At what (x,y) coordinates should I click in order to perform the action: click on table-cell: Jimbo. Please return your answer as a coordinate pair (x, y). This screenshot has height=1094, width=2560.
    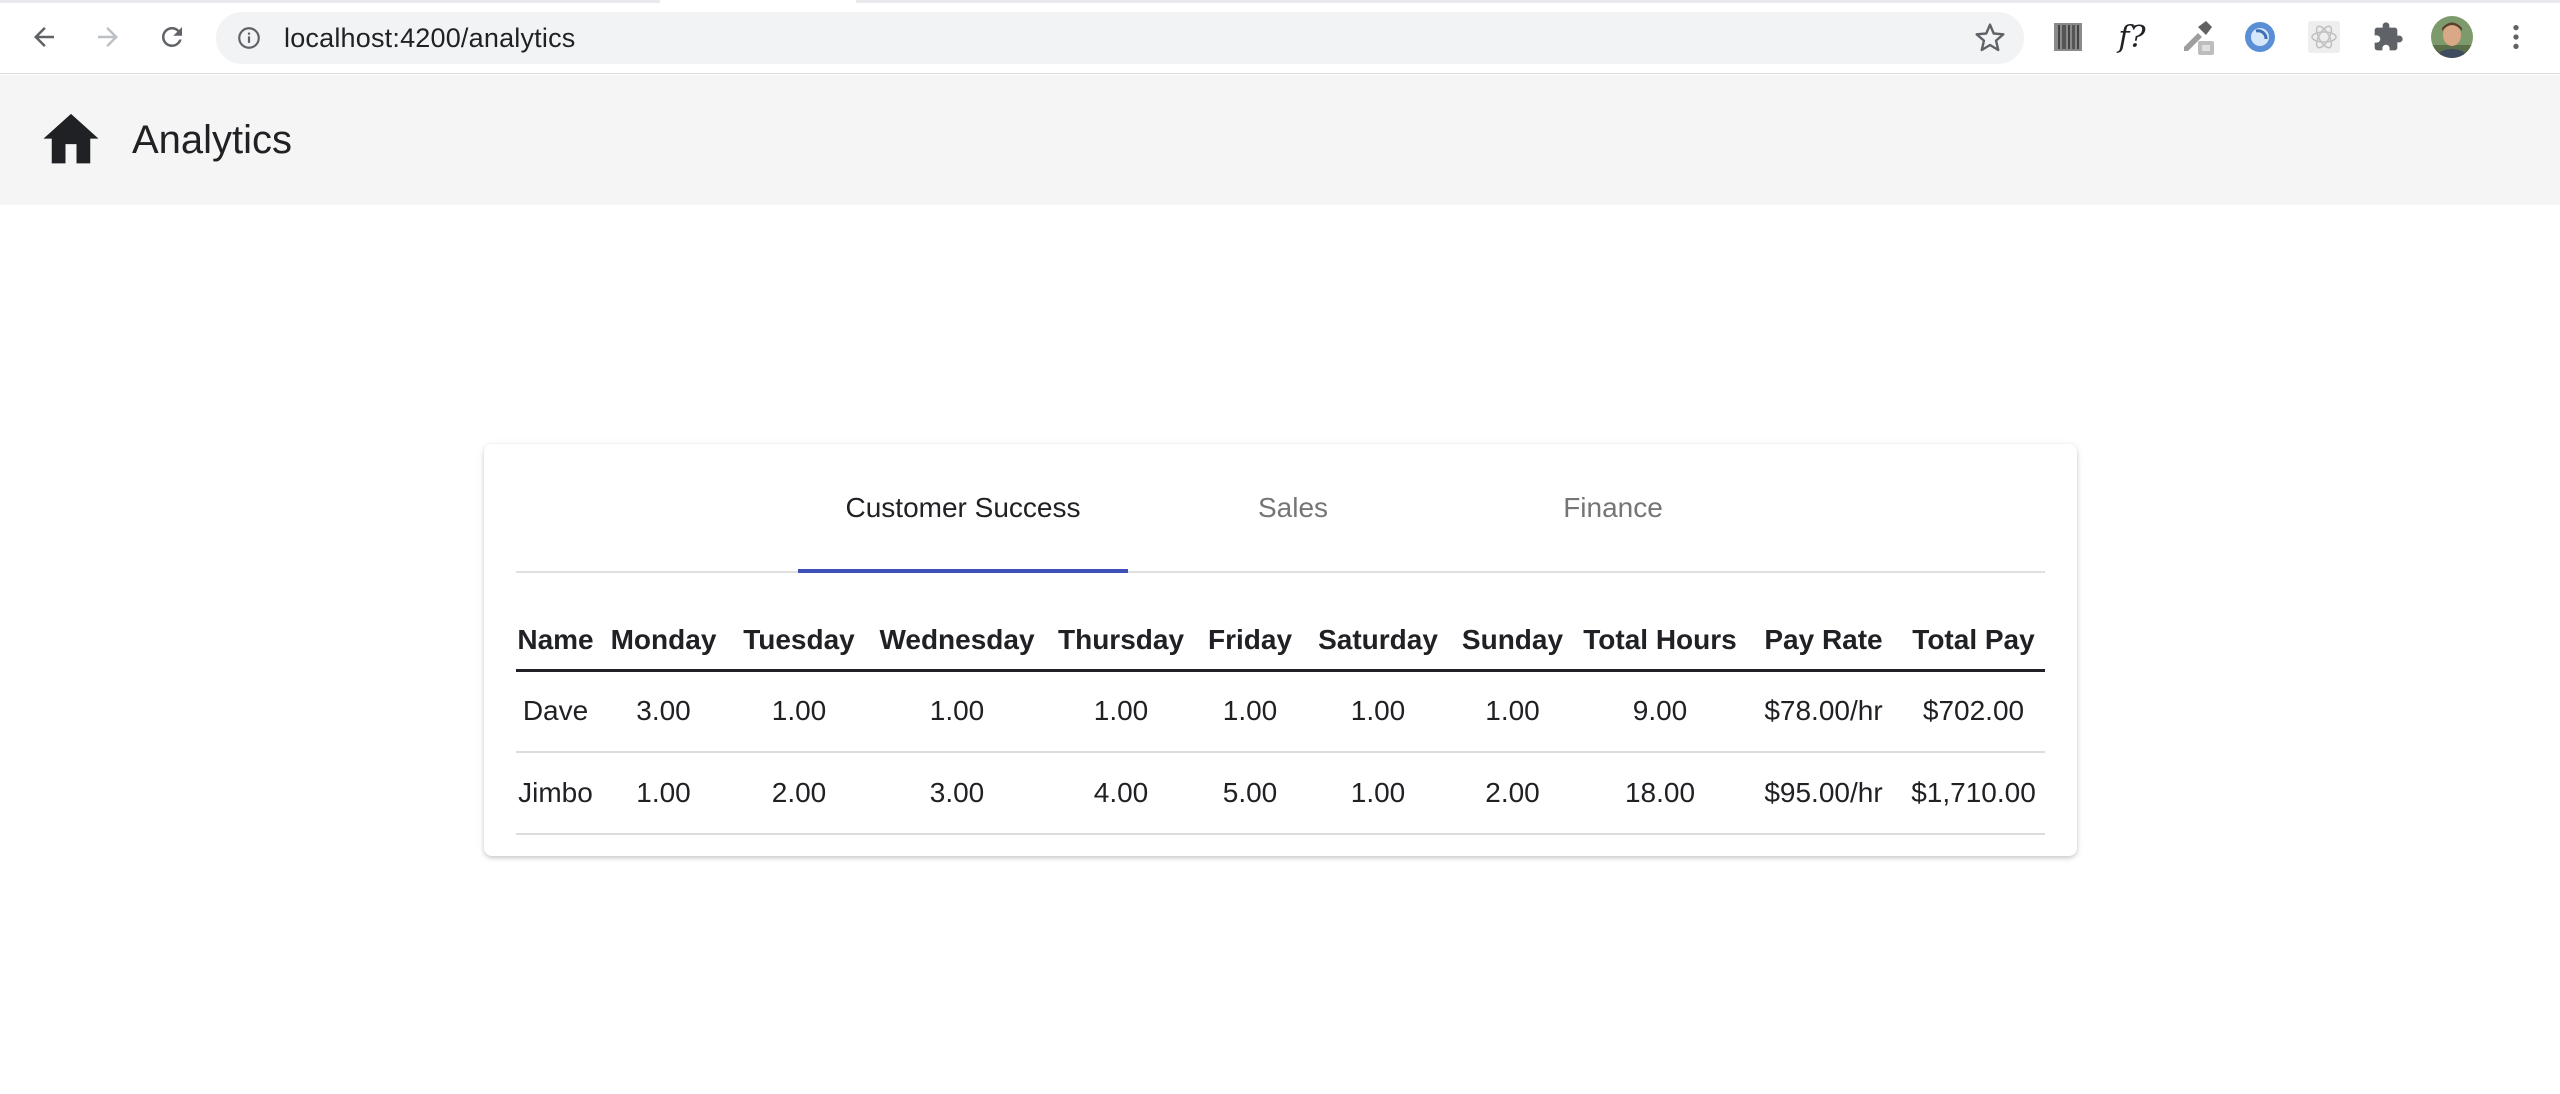
    Looking at the image, I should click on (555, 793).